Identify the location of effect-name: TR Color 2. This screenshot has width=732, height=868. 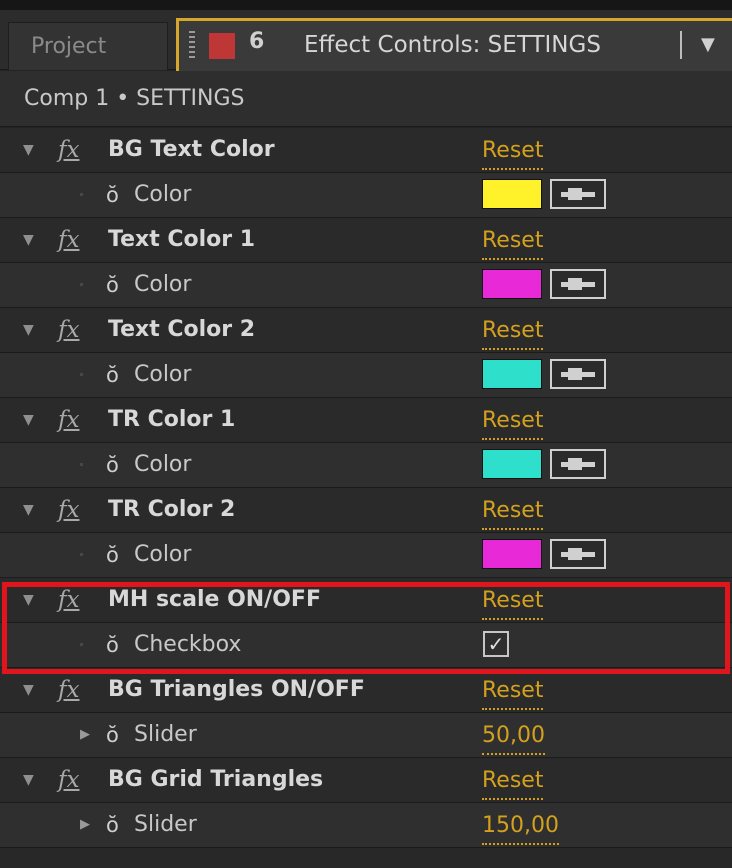
(171, 510).